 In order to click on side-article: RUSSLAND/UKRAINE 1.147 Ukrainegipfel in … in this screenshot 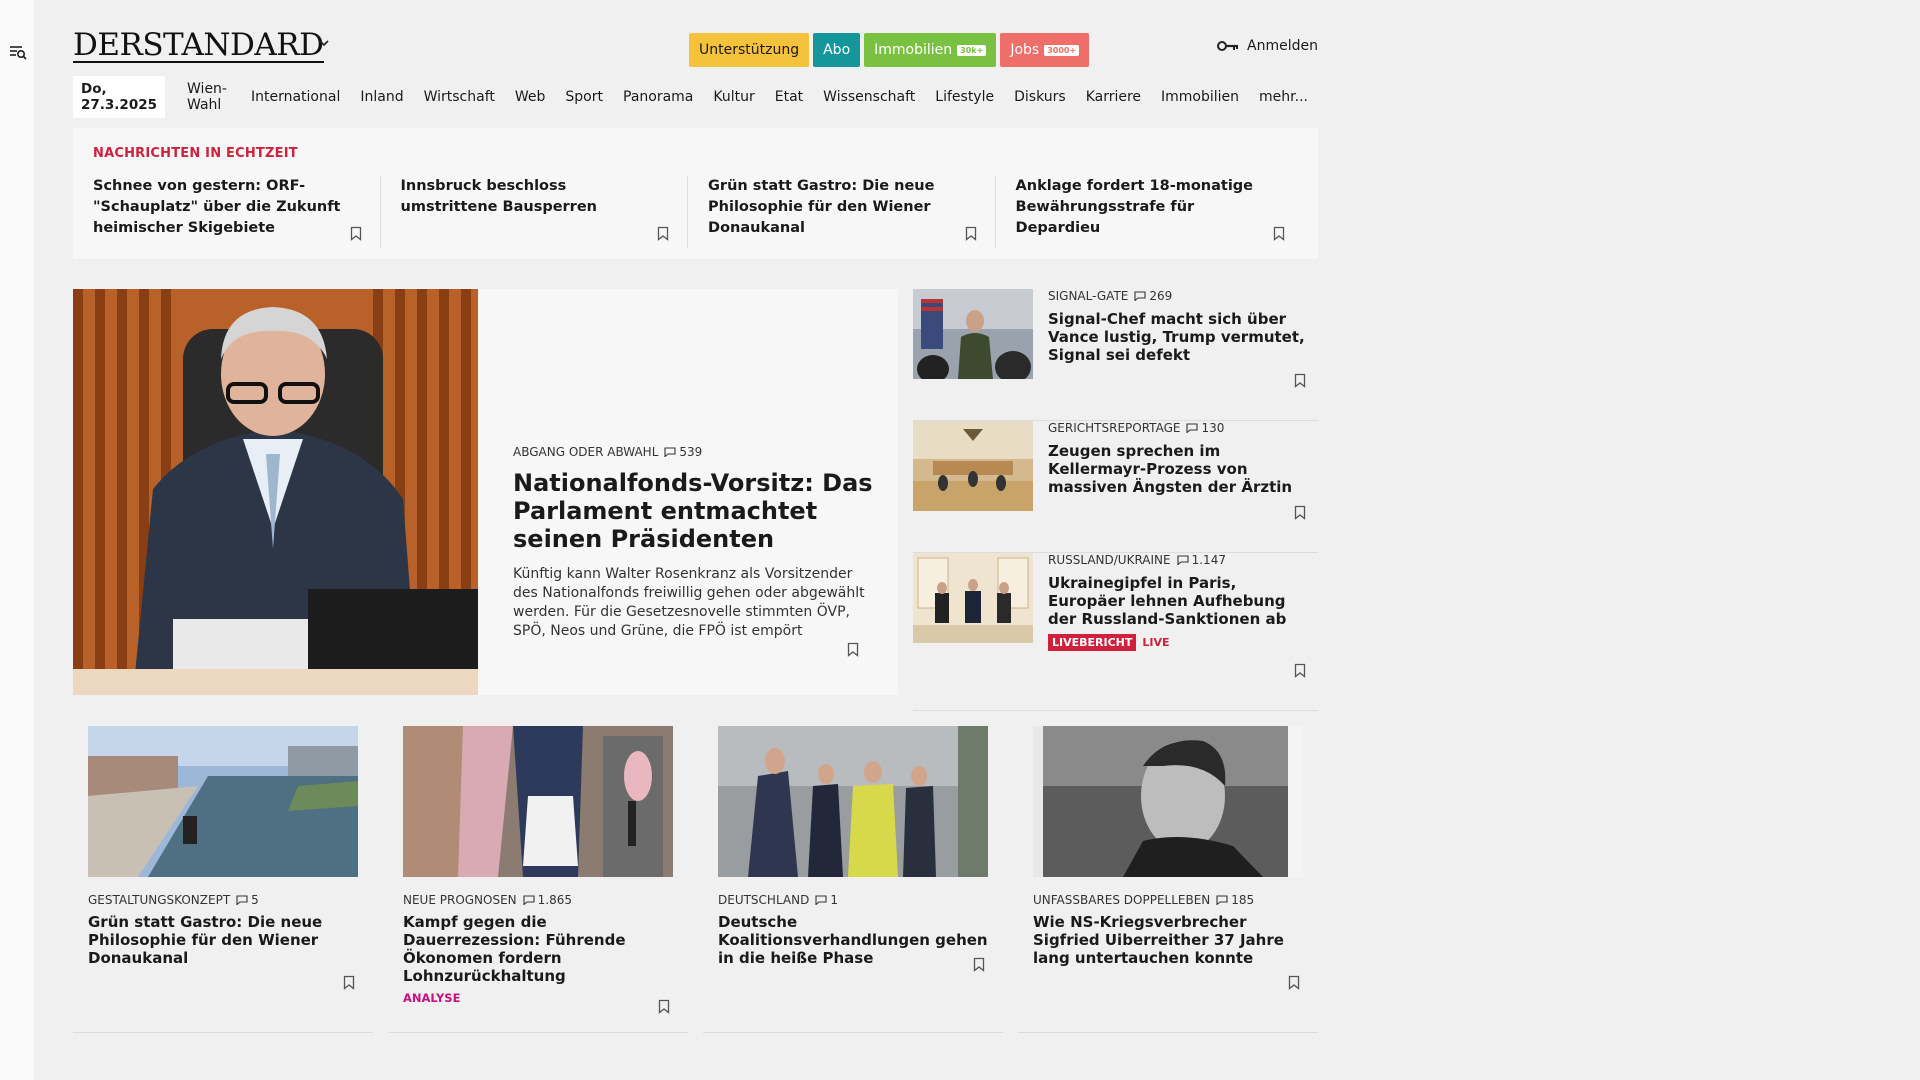, I will do `click(1115, 632)`.